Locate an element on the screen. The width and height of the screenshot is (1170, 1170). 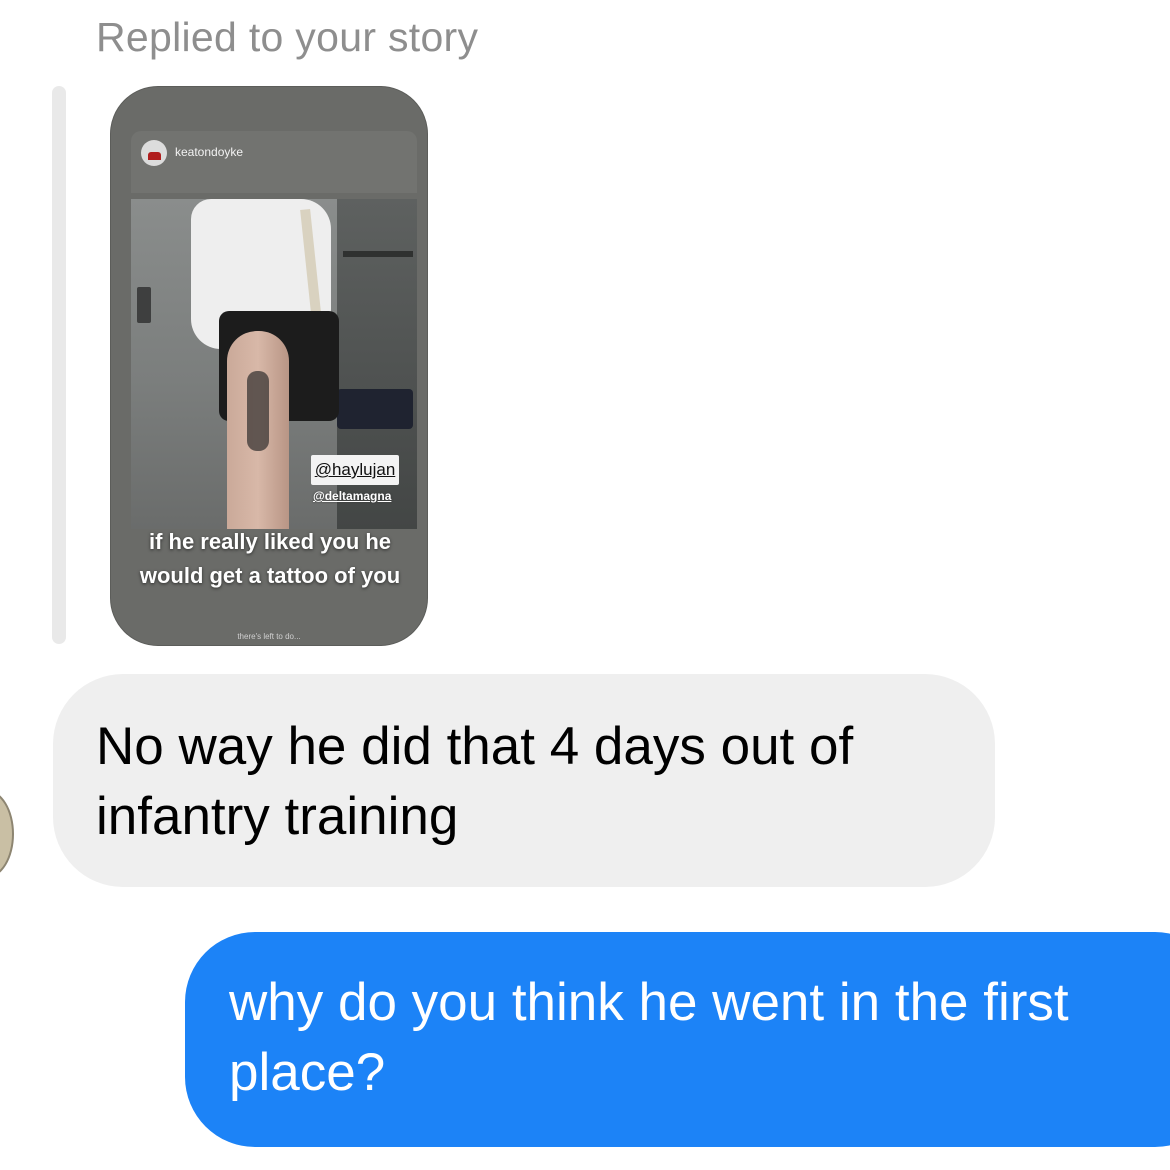
mention-sticker-primary: @haylujan is located at coordinates (355, 470).